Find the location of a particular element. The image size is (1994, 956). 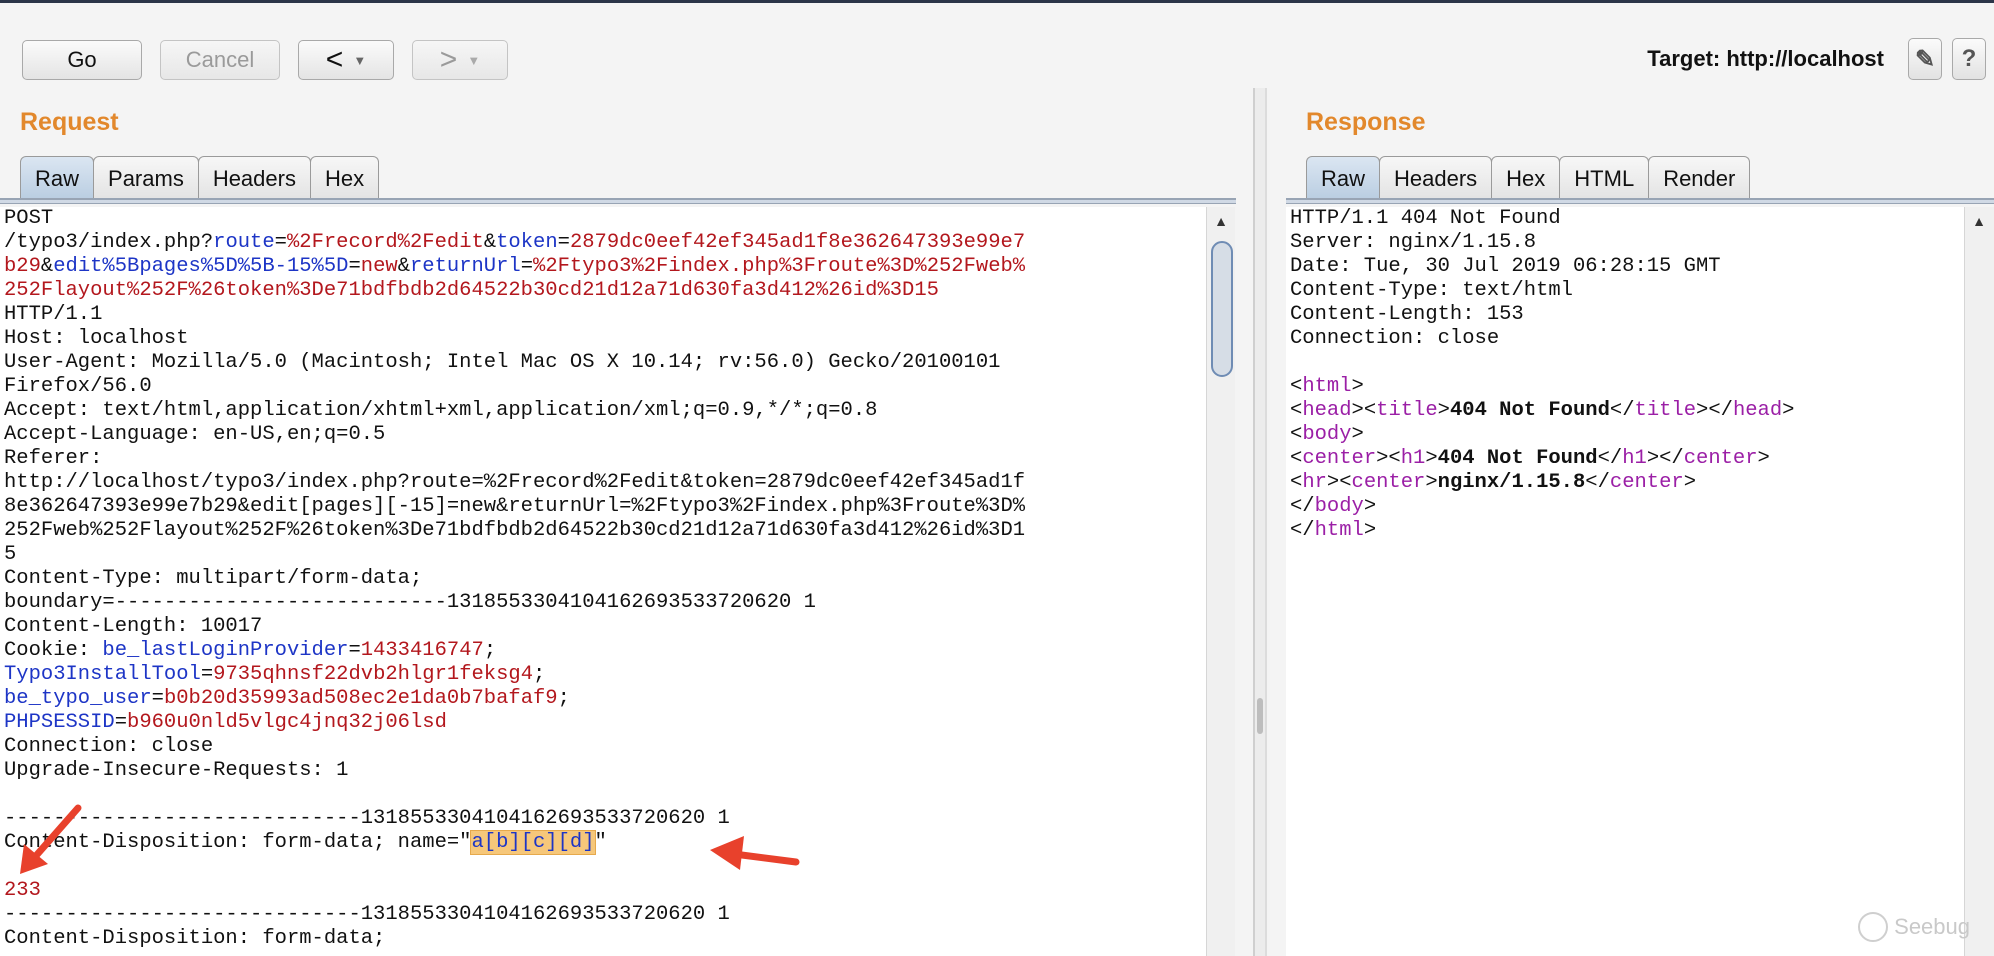

seebug-watermark: Seebug is located at coordinates (1914, 927).